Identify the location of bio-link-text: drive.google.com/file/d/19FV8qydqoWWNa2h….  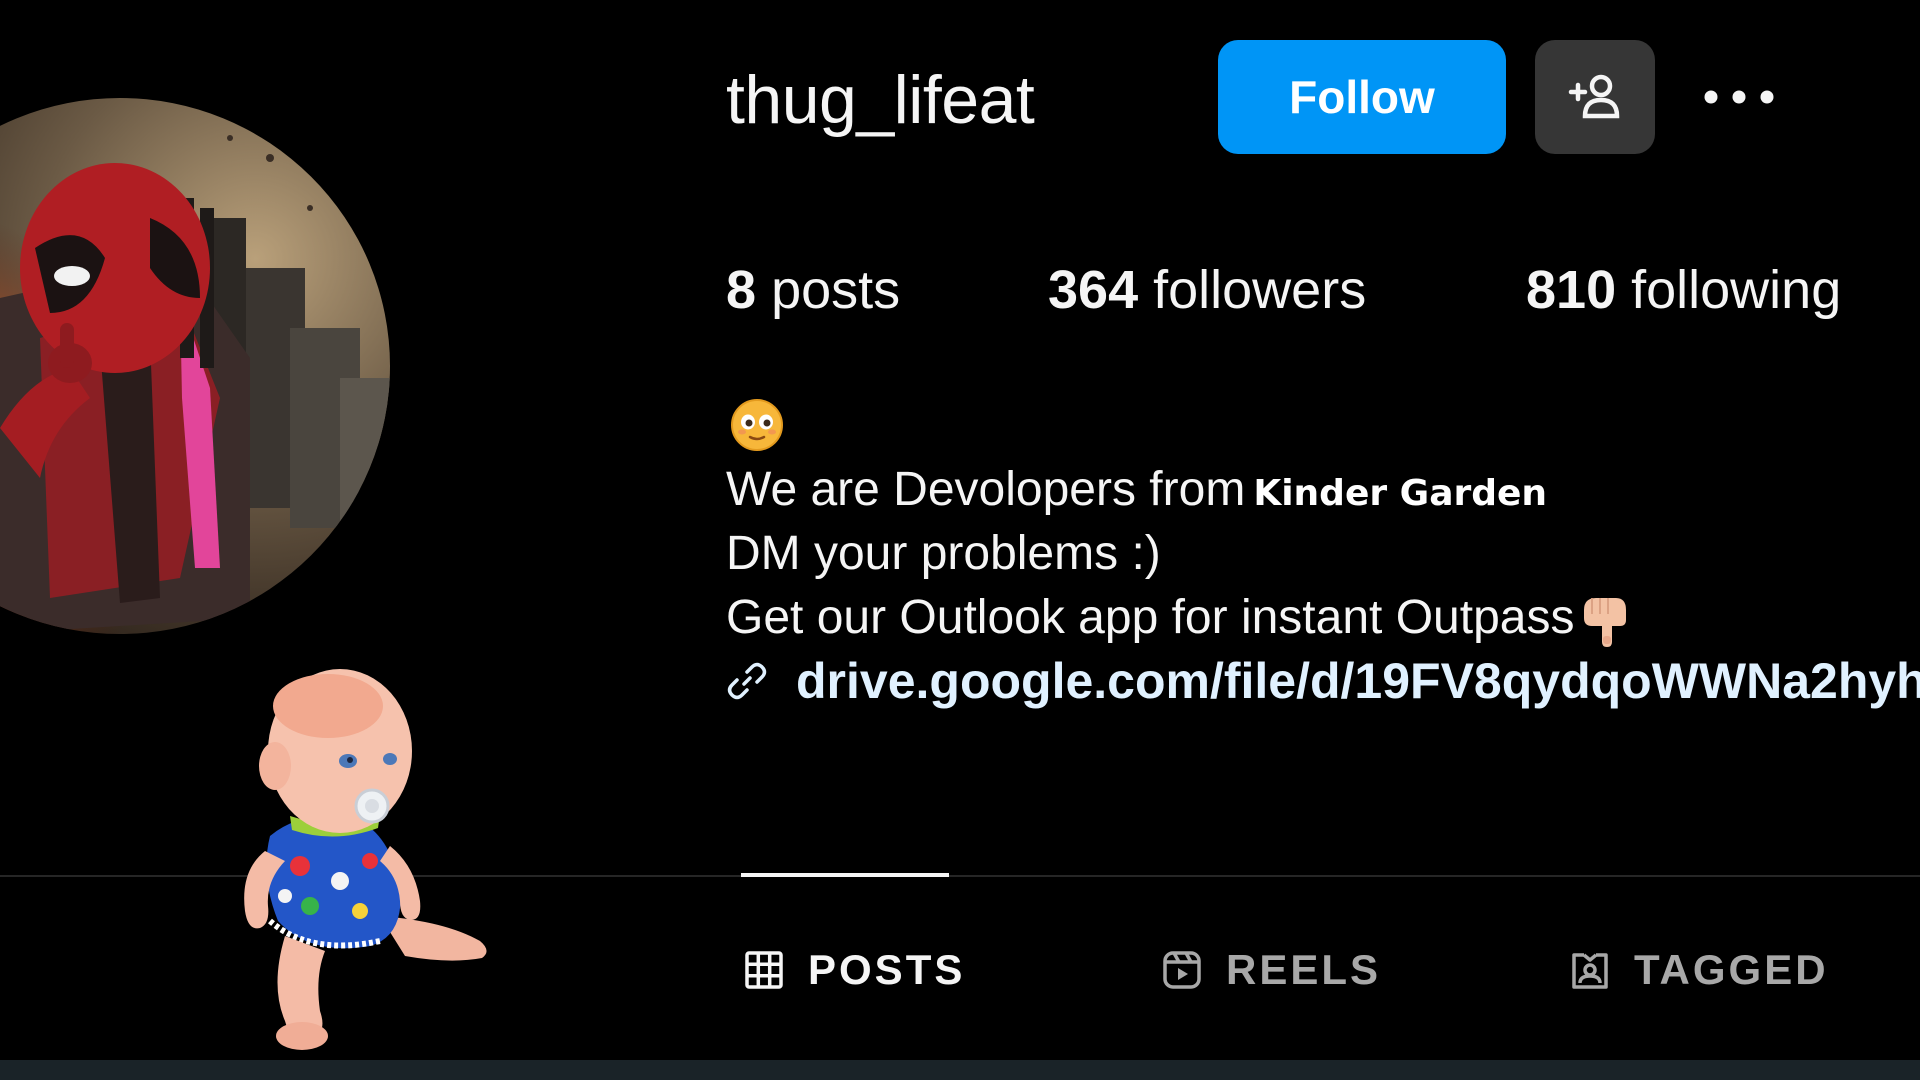
(1358, 681).